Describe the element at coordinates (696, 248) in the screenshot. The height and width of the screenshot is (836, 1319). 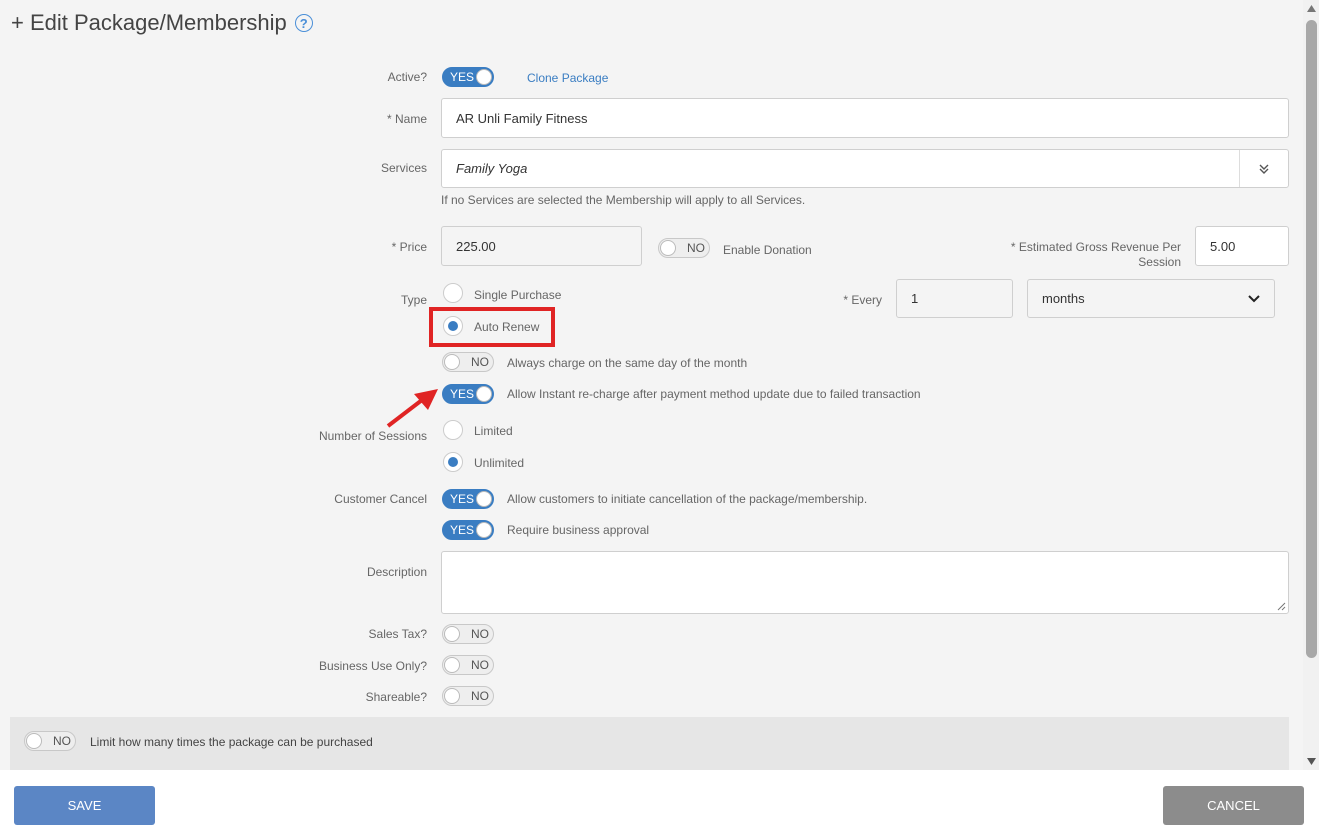
I see `donation-toggle-text: NO` at that location.